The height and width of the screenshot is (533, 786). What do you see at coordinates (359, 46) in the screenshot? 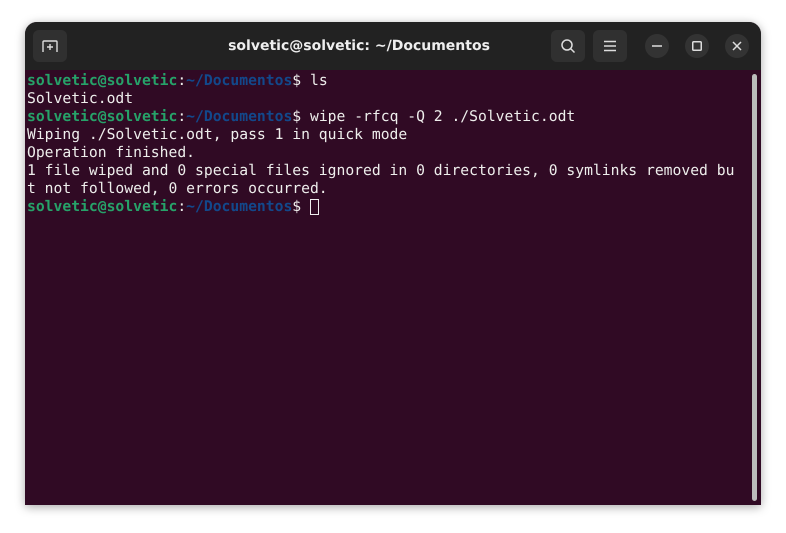
I see `window-title: solvetic@solvetic: ~/Documentos` at bounding box center [359, 46].